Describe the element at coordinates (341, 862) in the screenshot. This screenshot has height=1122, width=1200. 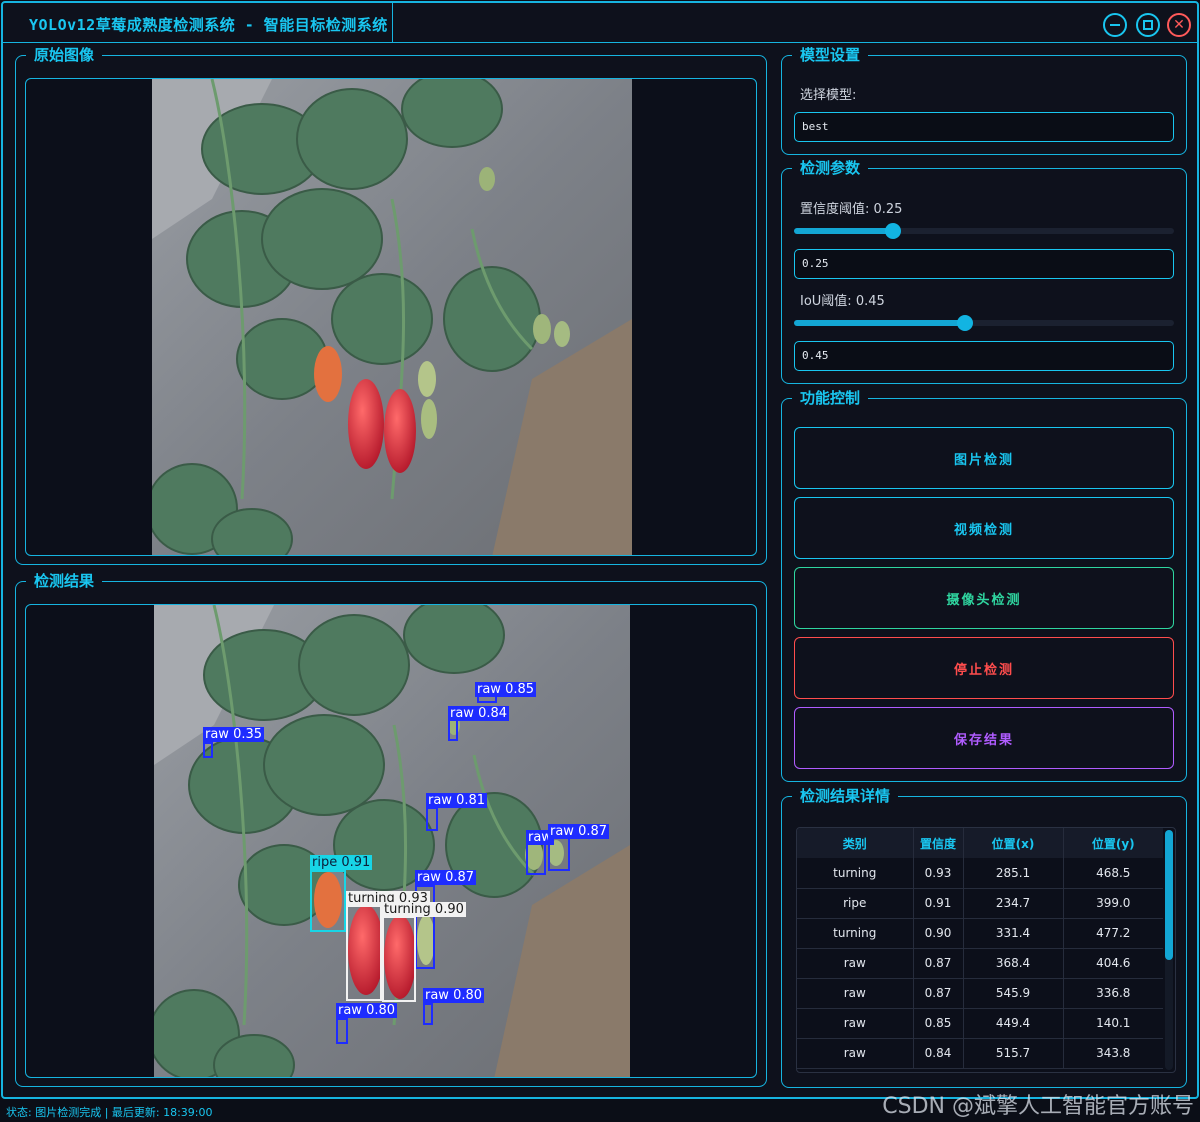
I see `bbox-label: ripe 0.91` at that location.